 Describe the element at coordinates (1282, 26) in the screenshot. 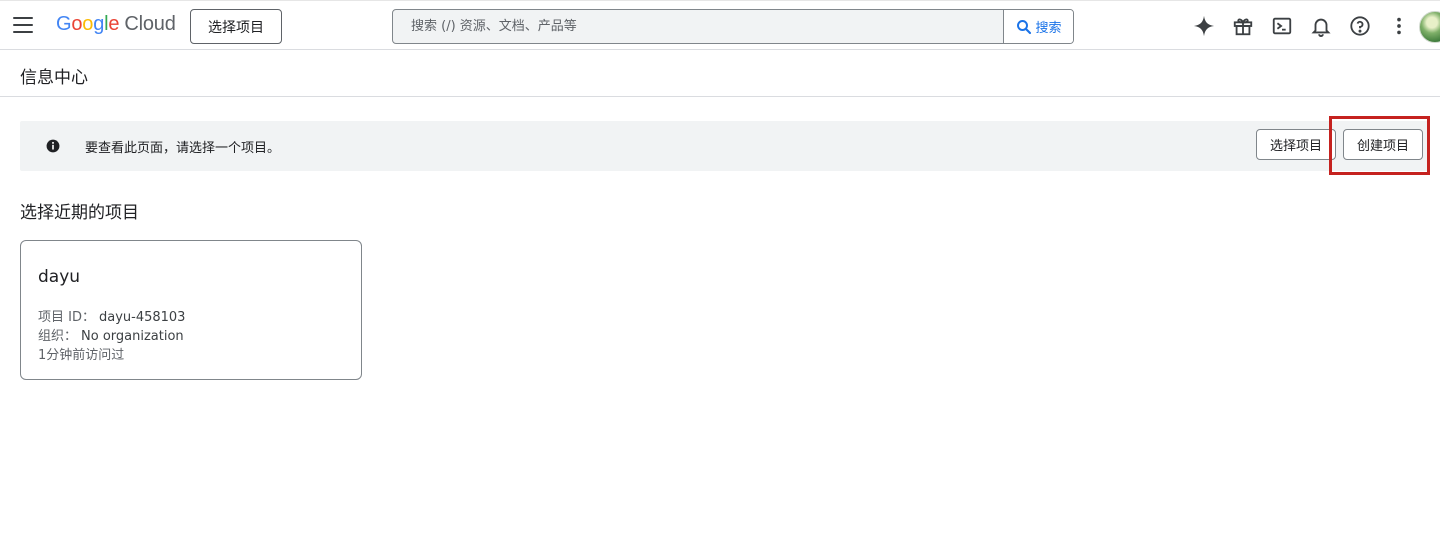

I see `cloud-shell-icon` at that location.